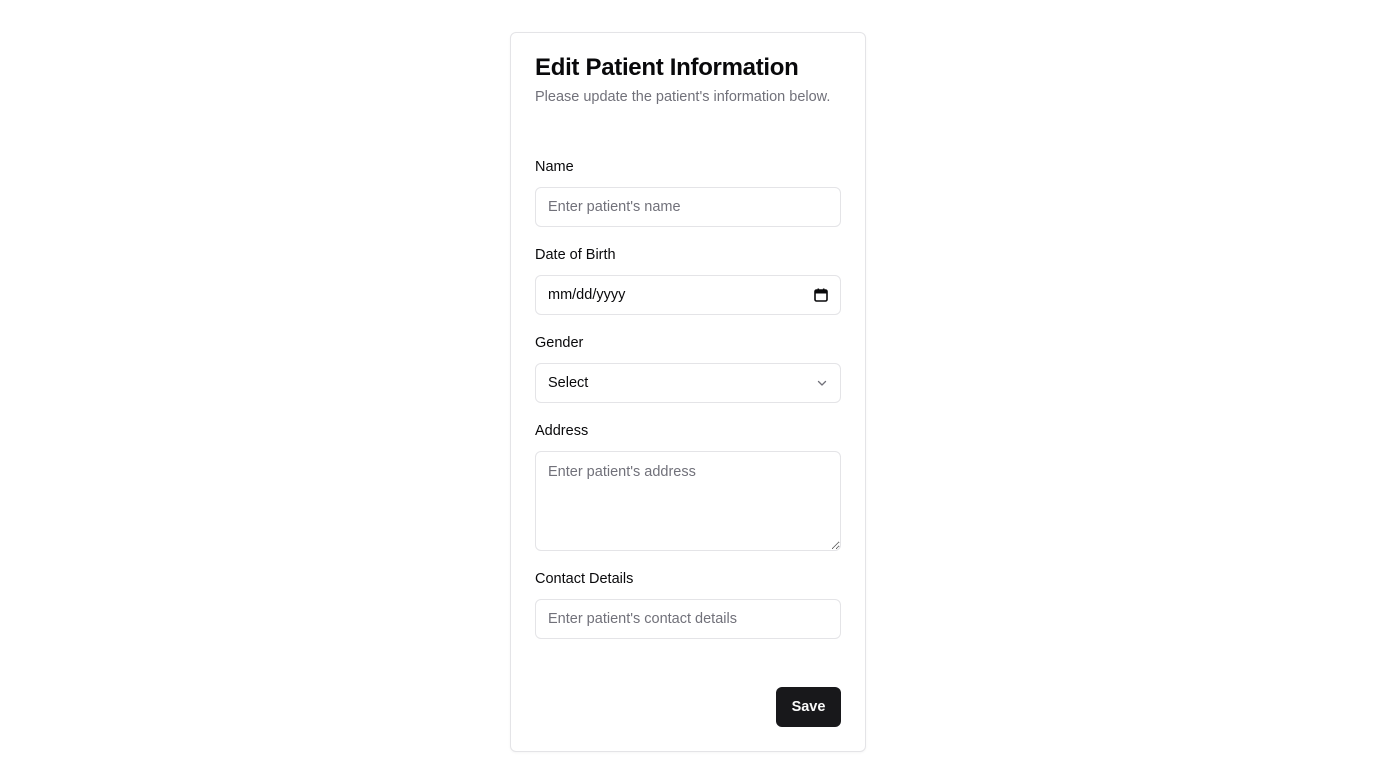  What do you see at coordinates (822, 383) in the screenshot?
I see `chevron-down-icon` at bounding box center [822, 383].